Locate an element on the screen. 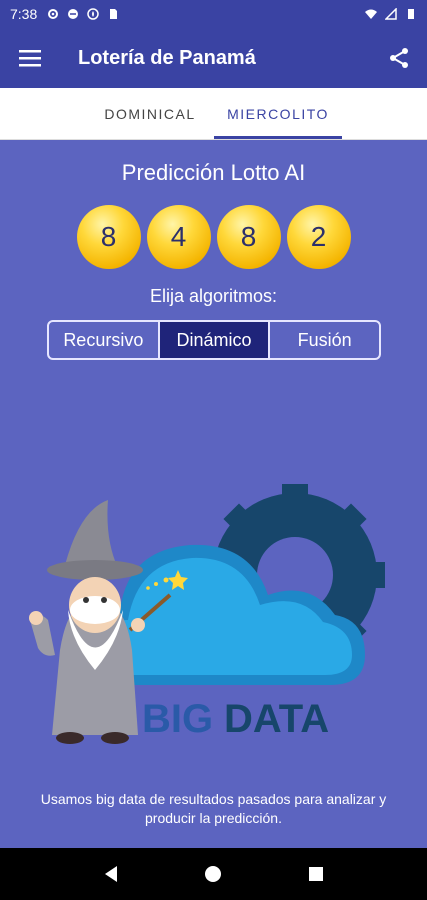 Image resolution: width=427 pixels, height=900 pixels. back-triangle-icon is located at coordinates (111, 874).